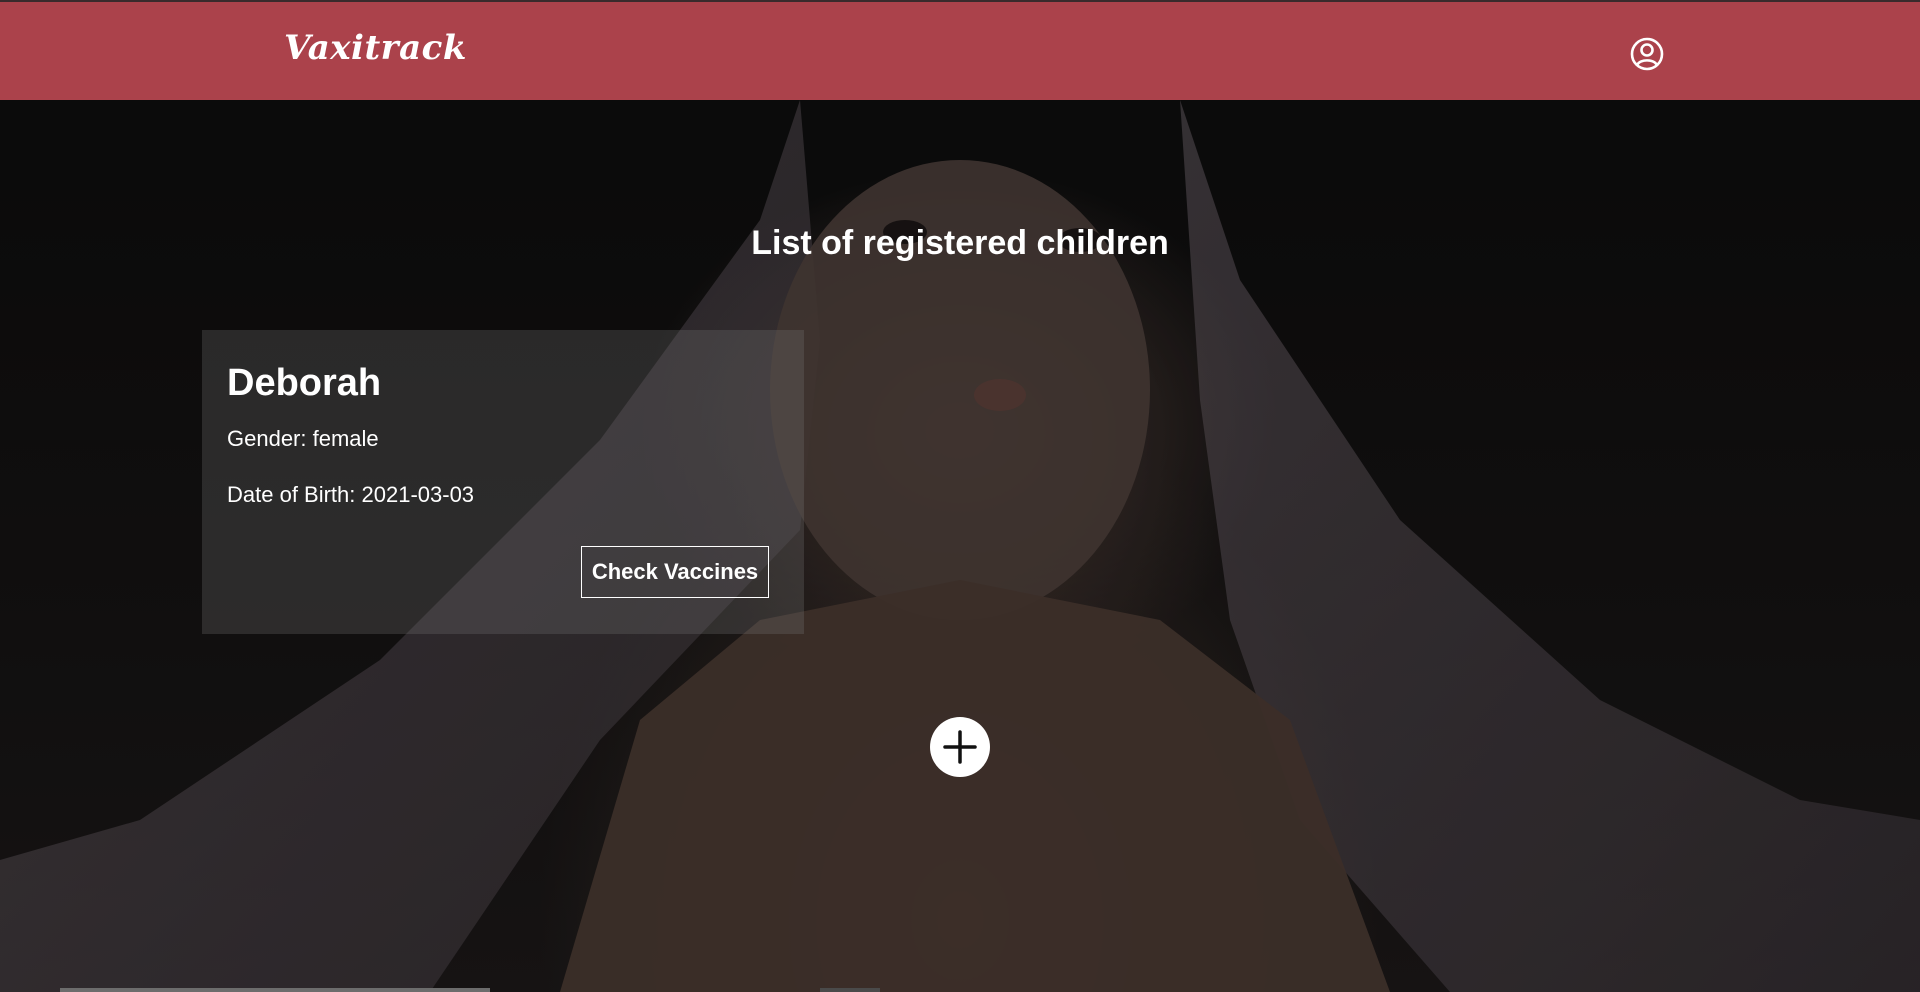  What do you see at coordinates (351, 494) in the screenshot?
I see `child-date-of-birth: Date of Birth: 2021-03-03` at bounding box center [351, 494].